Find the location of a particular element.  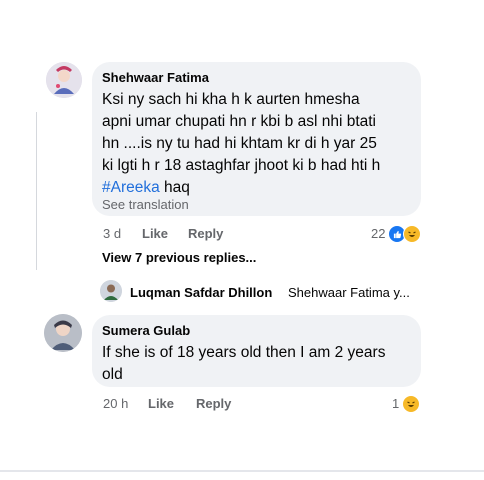

comment-text-line-hashtag: #Areeka haq is located at coordinates (146, 188).